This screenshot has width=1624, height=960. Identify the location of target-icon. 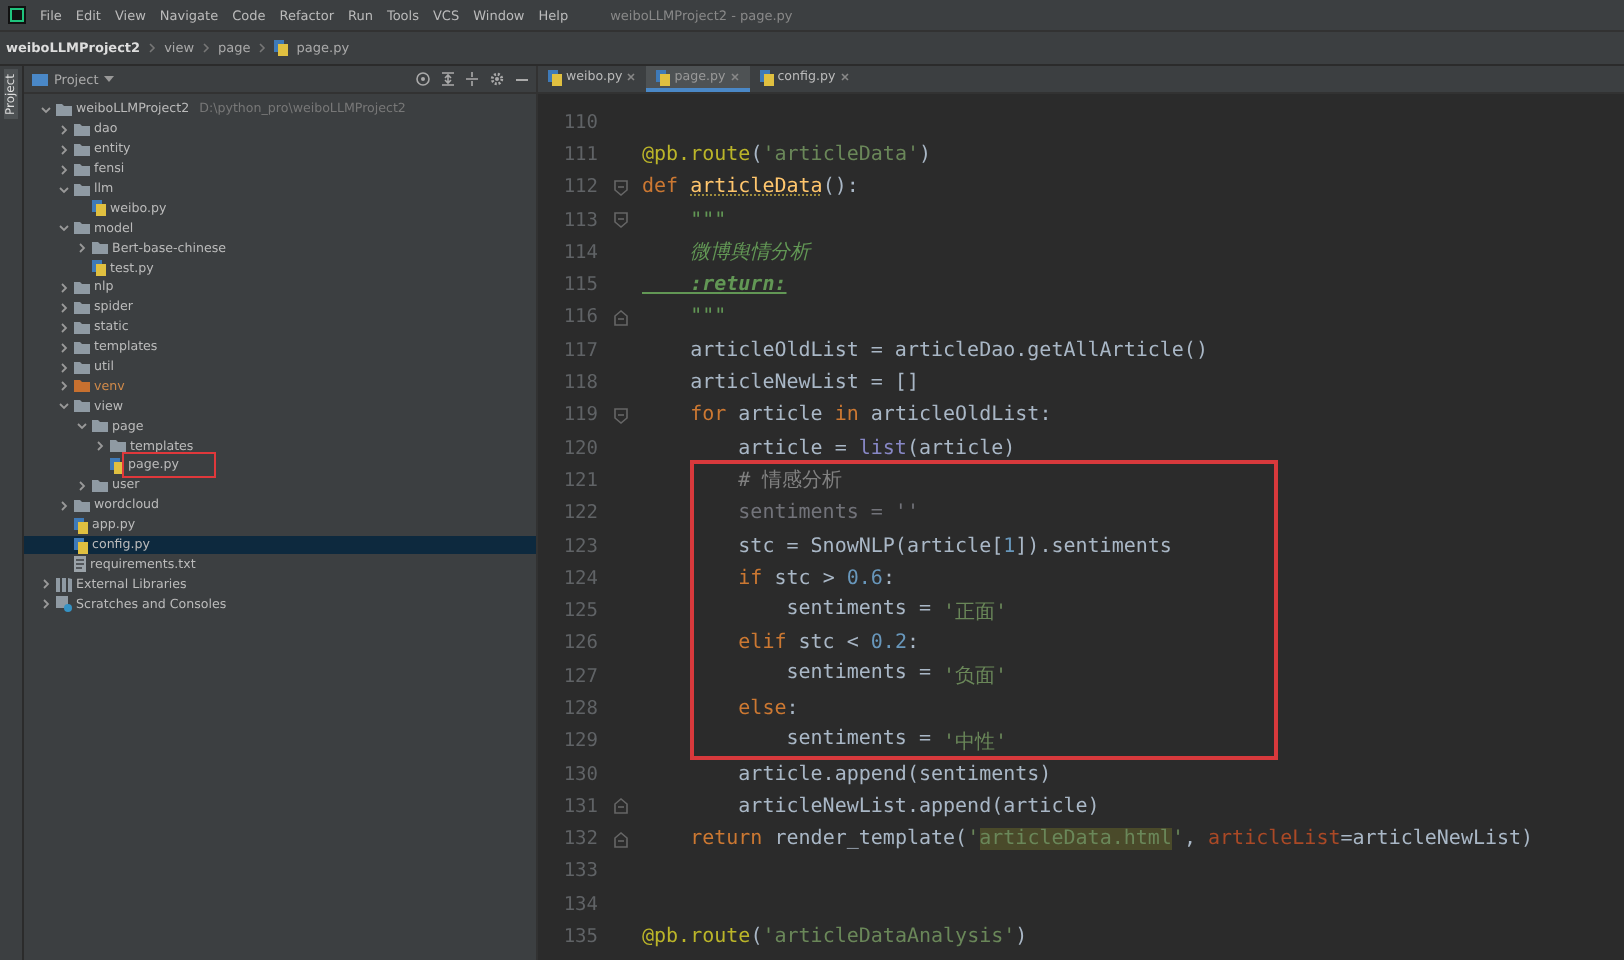
(423, 79).